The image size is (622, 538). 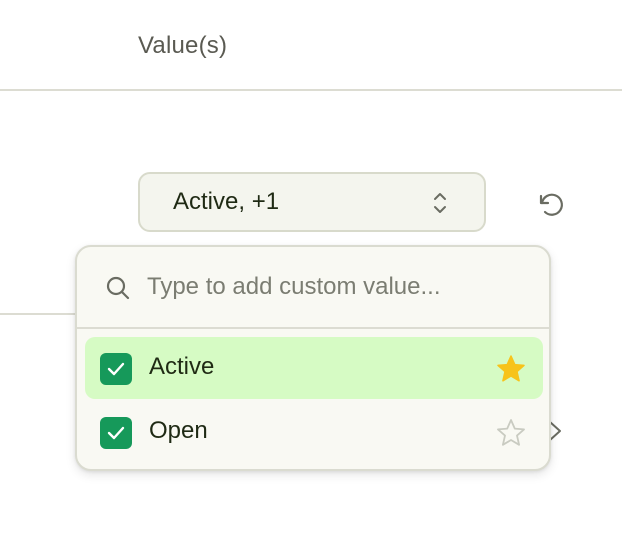 I want to click on option-active: Active, so click(x=314, y=368).